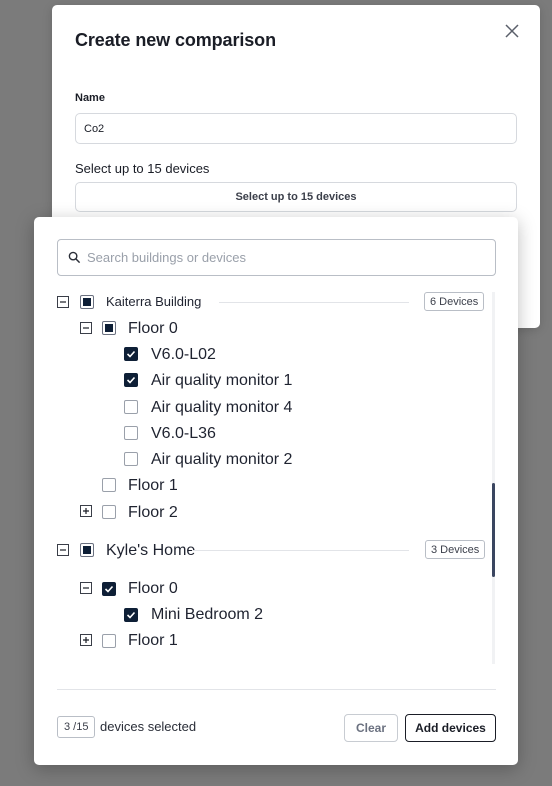 This screenshot has height=786, width=552. I want to click on device-count-badge: 6 Devices, so click(454, 301).